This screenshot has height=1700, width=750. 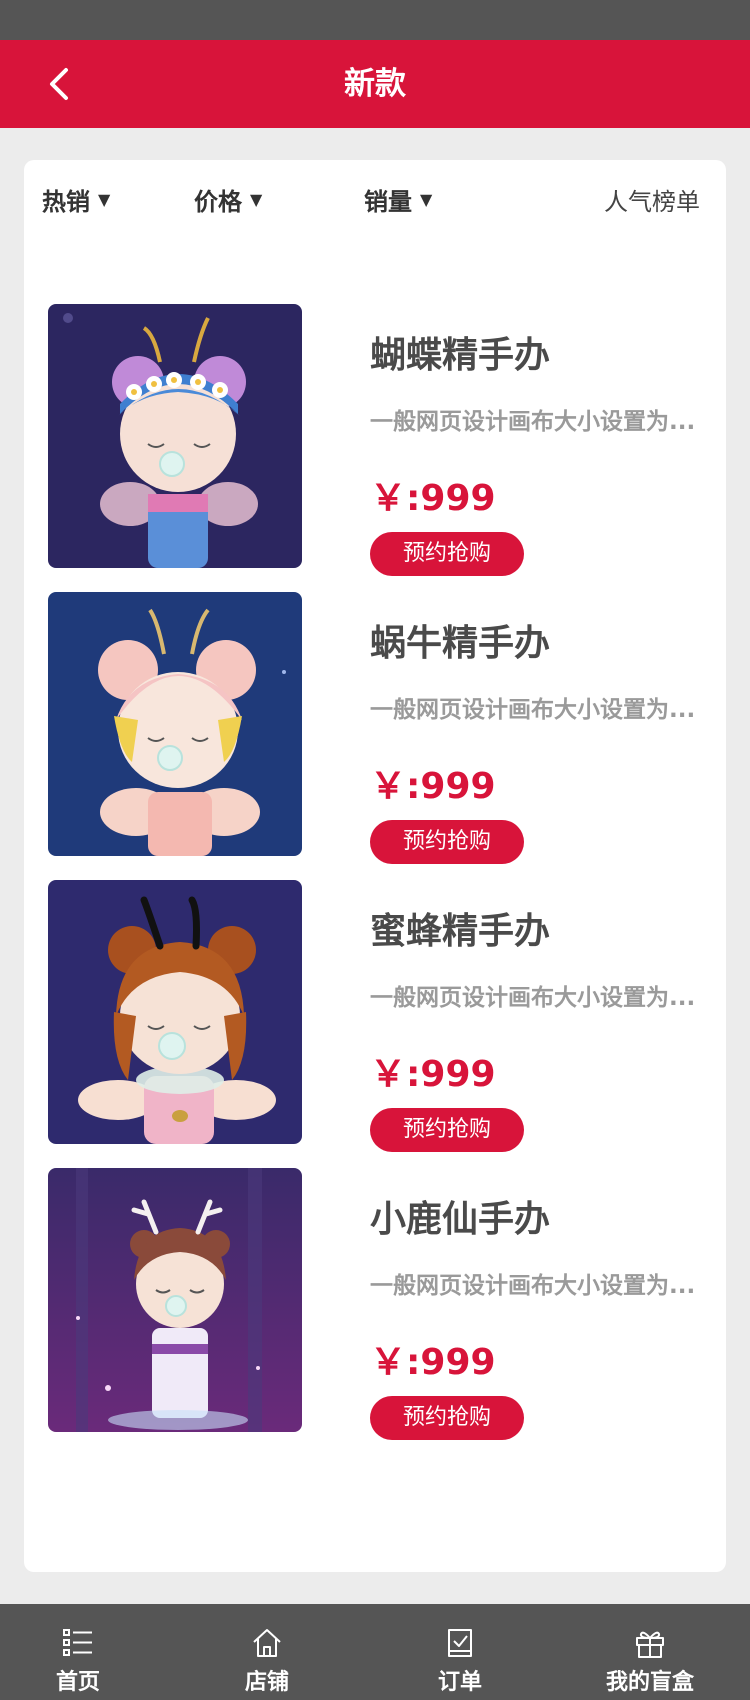 What do you see at coordinates (218, 202) in the screenshot?
I see `filter-price-label: 价格` at bounding box center [218, 202].